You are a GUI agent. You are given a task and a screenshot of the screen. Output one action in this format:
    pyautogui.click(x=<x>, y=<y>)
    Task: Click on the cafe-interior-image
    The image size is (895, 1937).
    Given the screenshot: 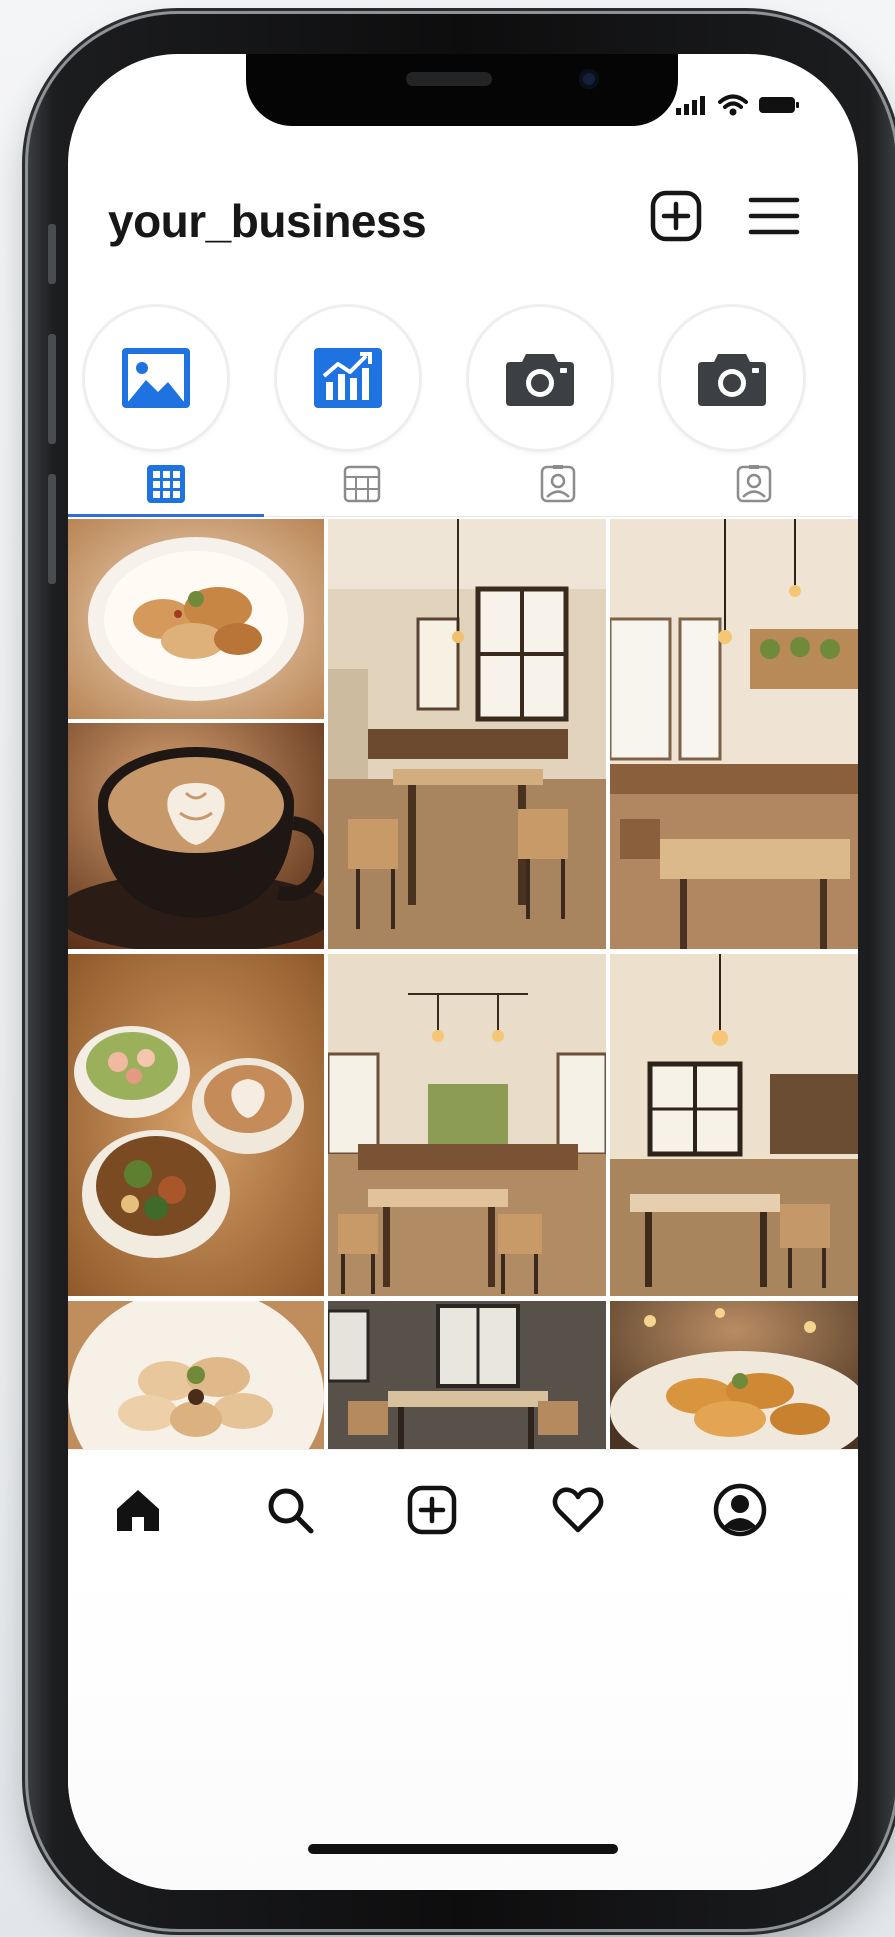 What is the action you would take?
    pyautogui.click(x=467, y=734)
    